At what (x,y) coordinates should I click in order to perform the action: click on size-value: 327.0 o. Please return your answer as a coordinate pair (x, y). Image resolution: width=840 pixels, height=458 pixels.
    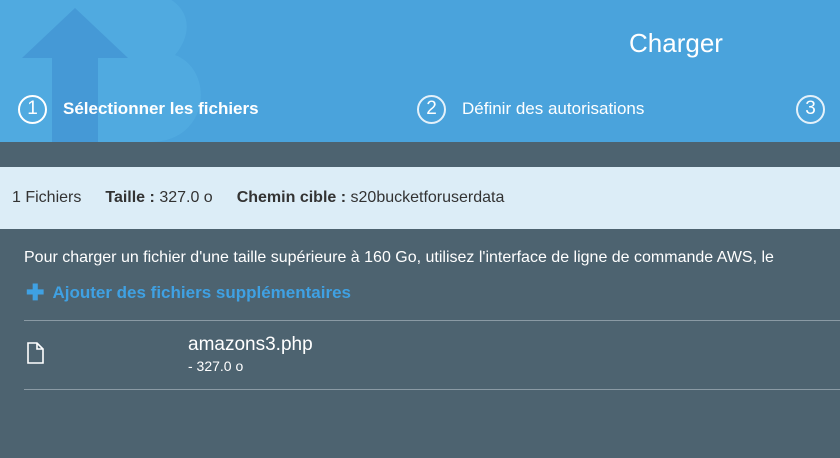
    Looking at the image, I should click on (186, 197).